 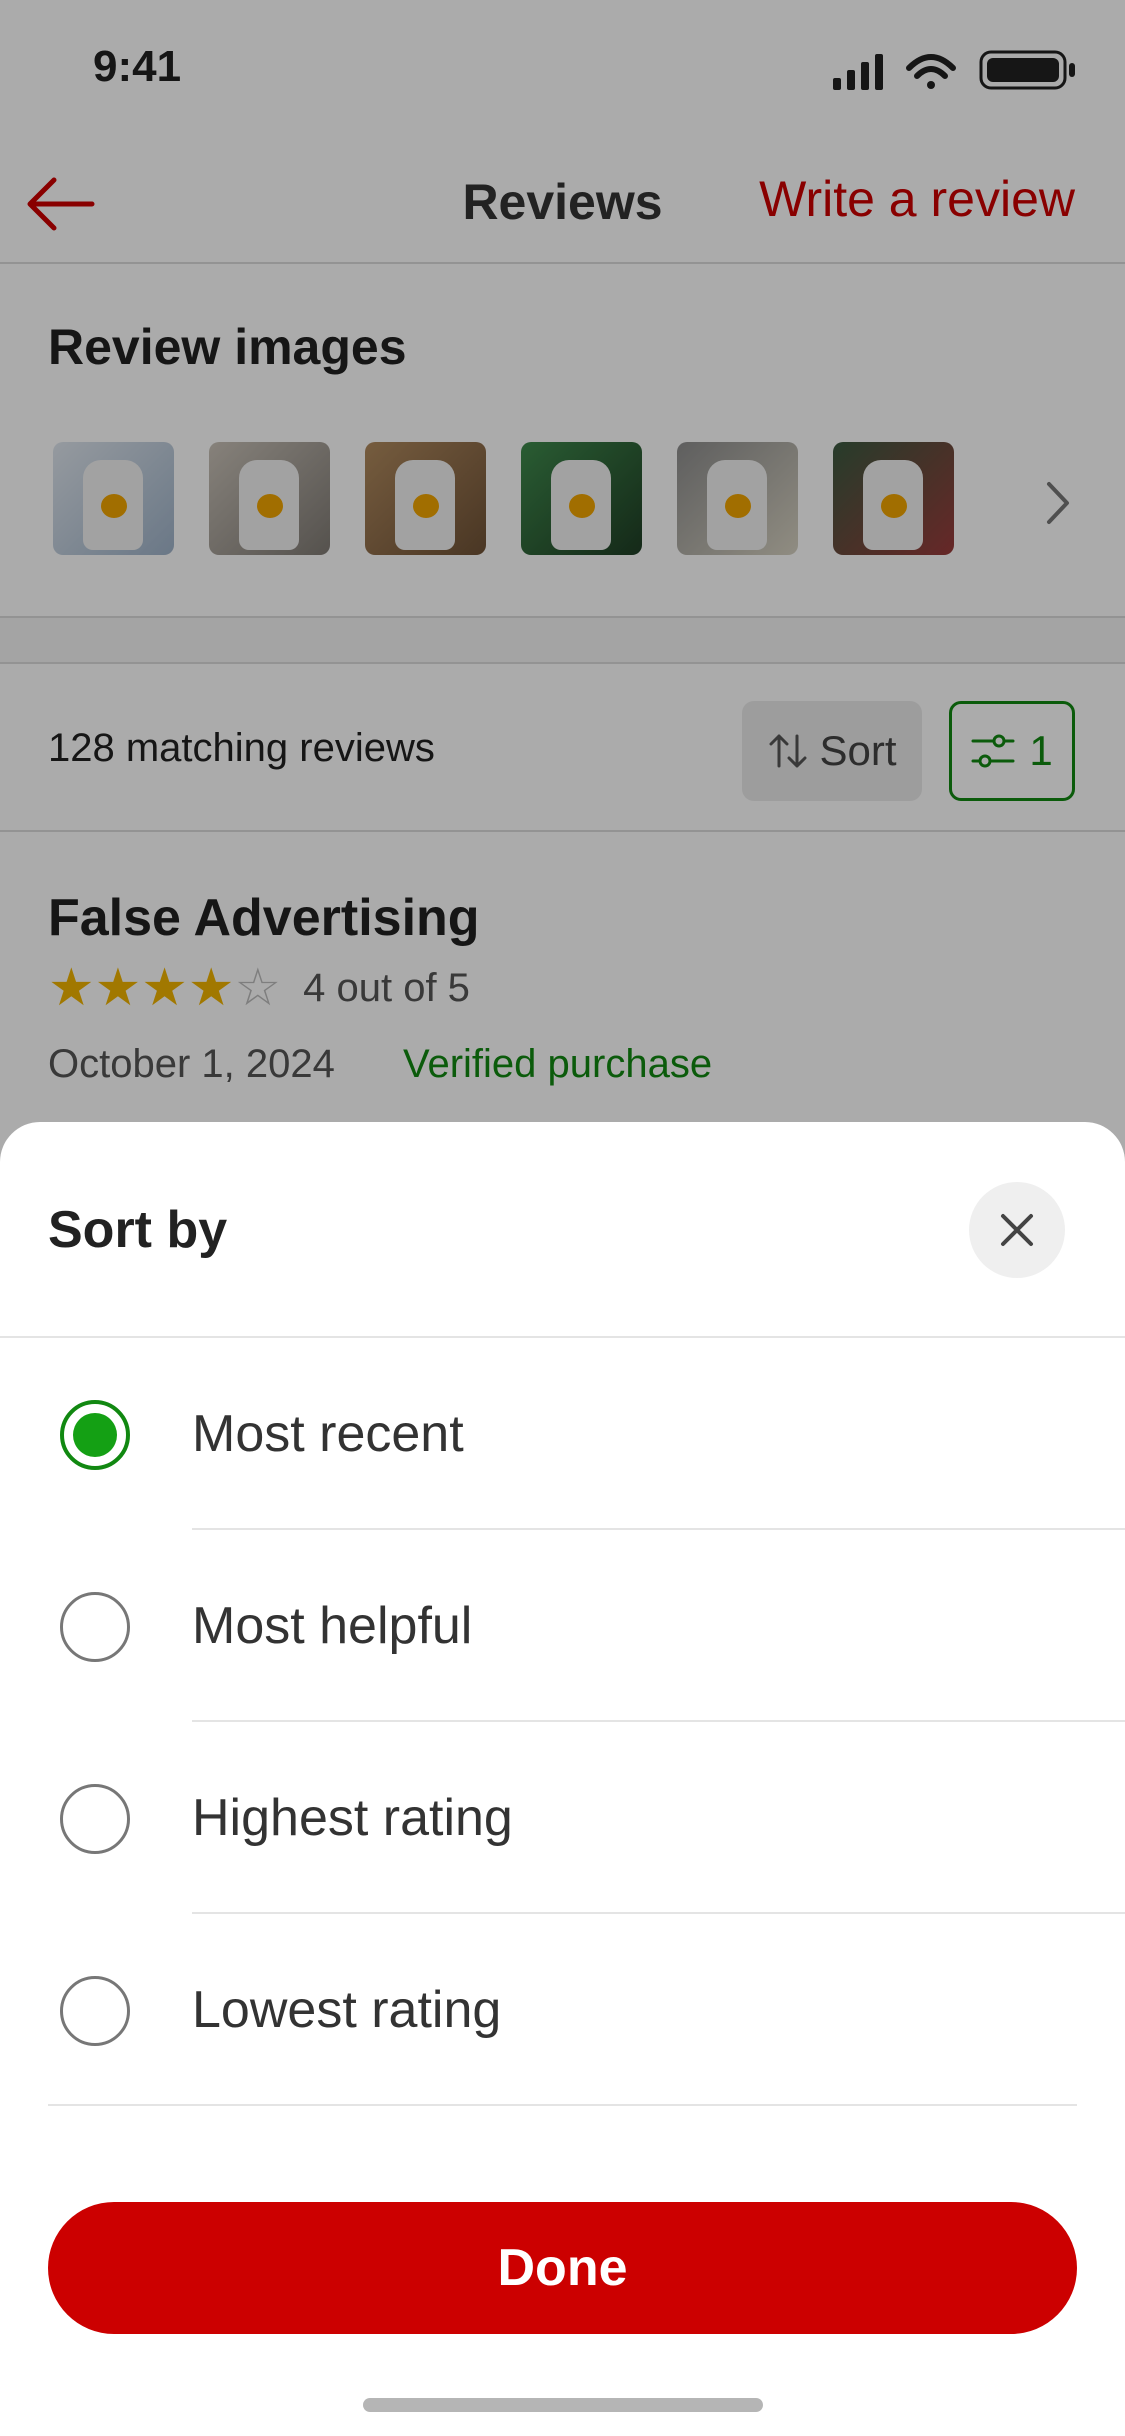 What do you see at coordinates (563, 2405) in the screenshot?
I see `home-indicator` at bounding box center [563, 2405].